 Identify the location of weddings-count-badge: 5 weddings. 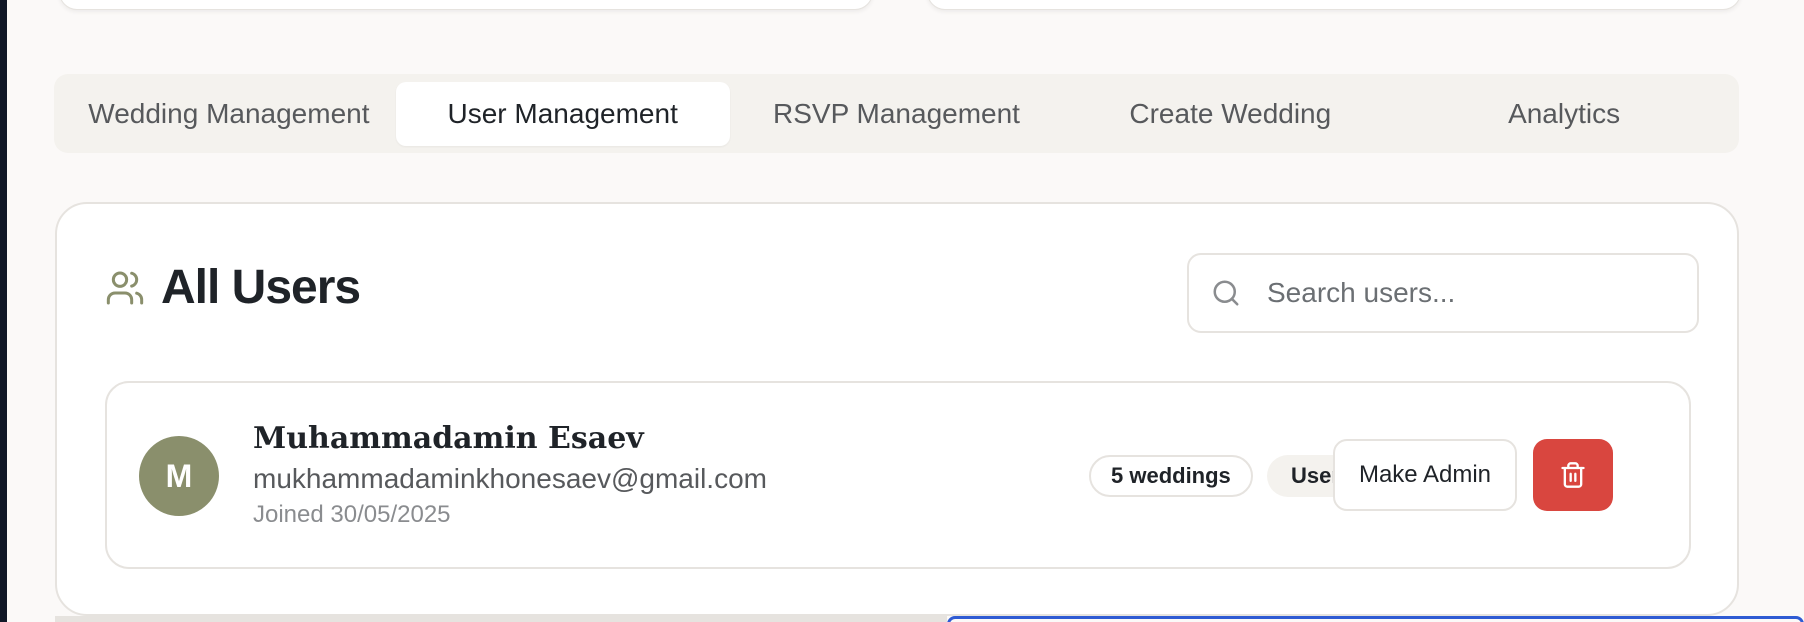
(1171, 476).